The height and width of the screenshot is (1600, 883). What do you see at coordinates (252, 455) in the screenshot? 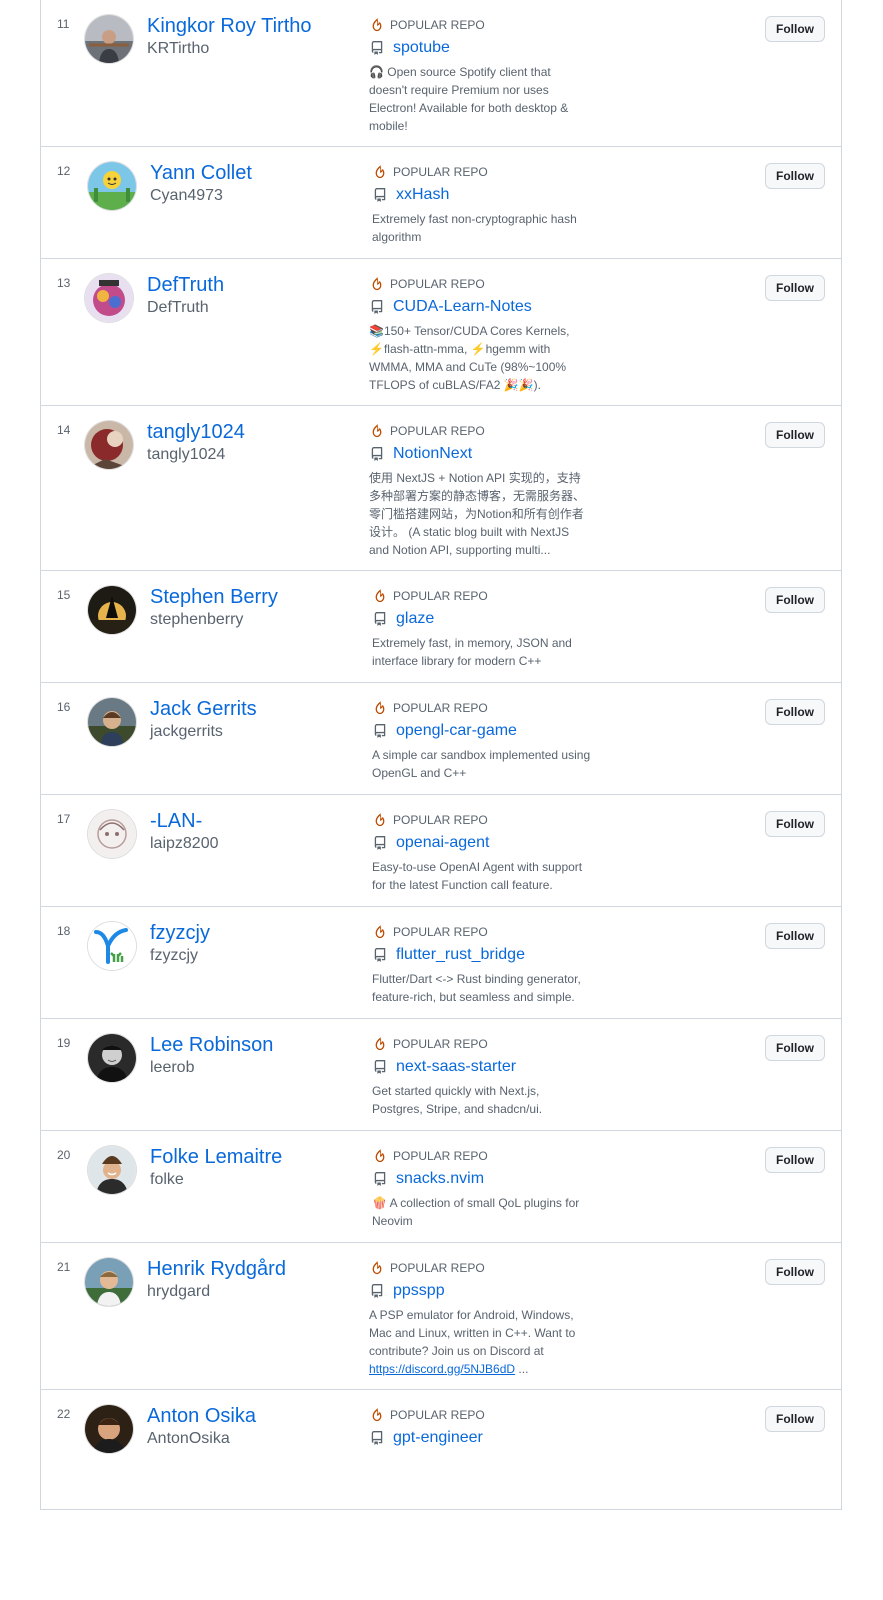
I see `developer-login-link: tangly1024` at bounding box center [252, 455].